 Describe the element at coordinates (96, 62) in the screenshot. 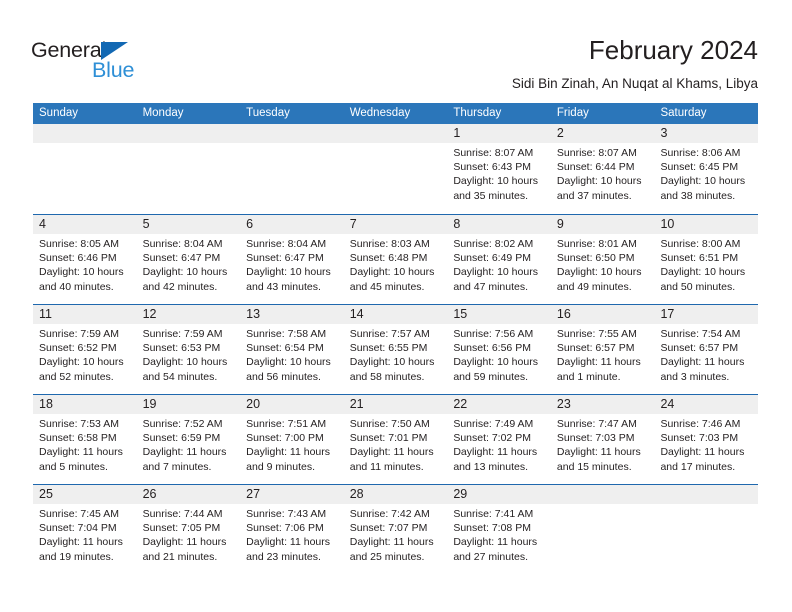

I see `generalblue-logo: General Blue` at that location.